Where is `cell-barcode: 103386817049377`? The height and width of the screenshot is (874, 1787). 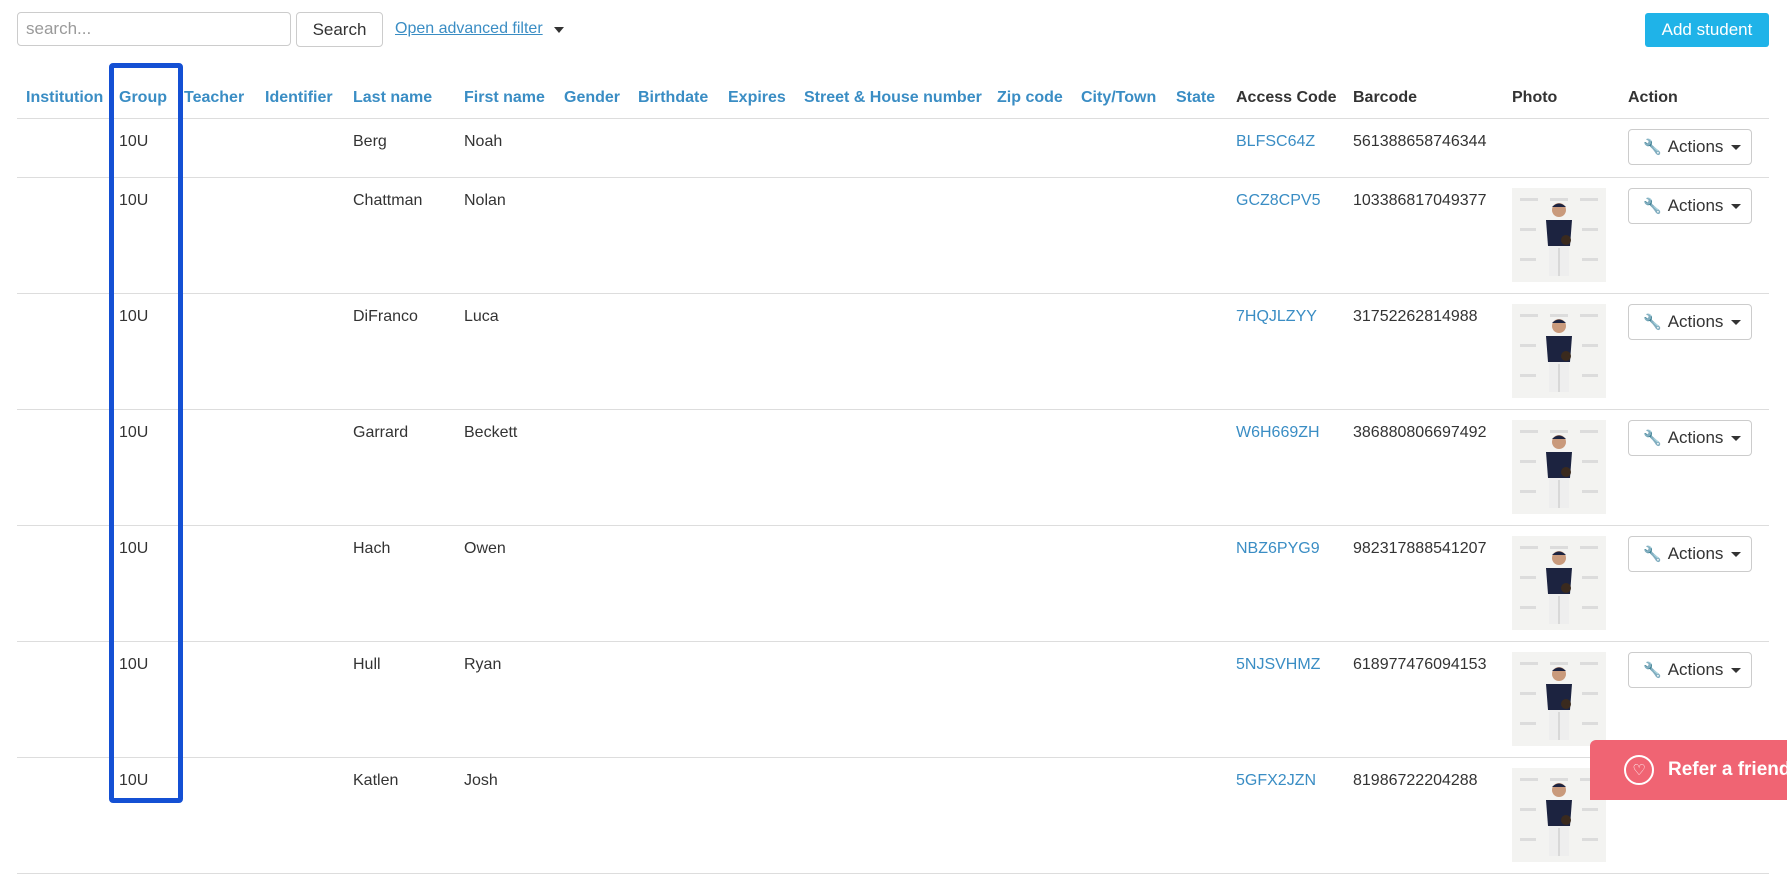 cell-barcode: 103386817049377 is located at coordinates (1423, 235).